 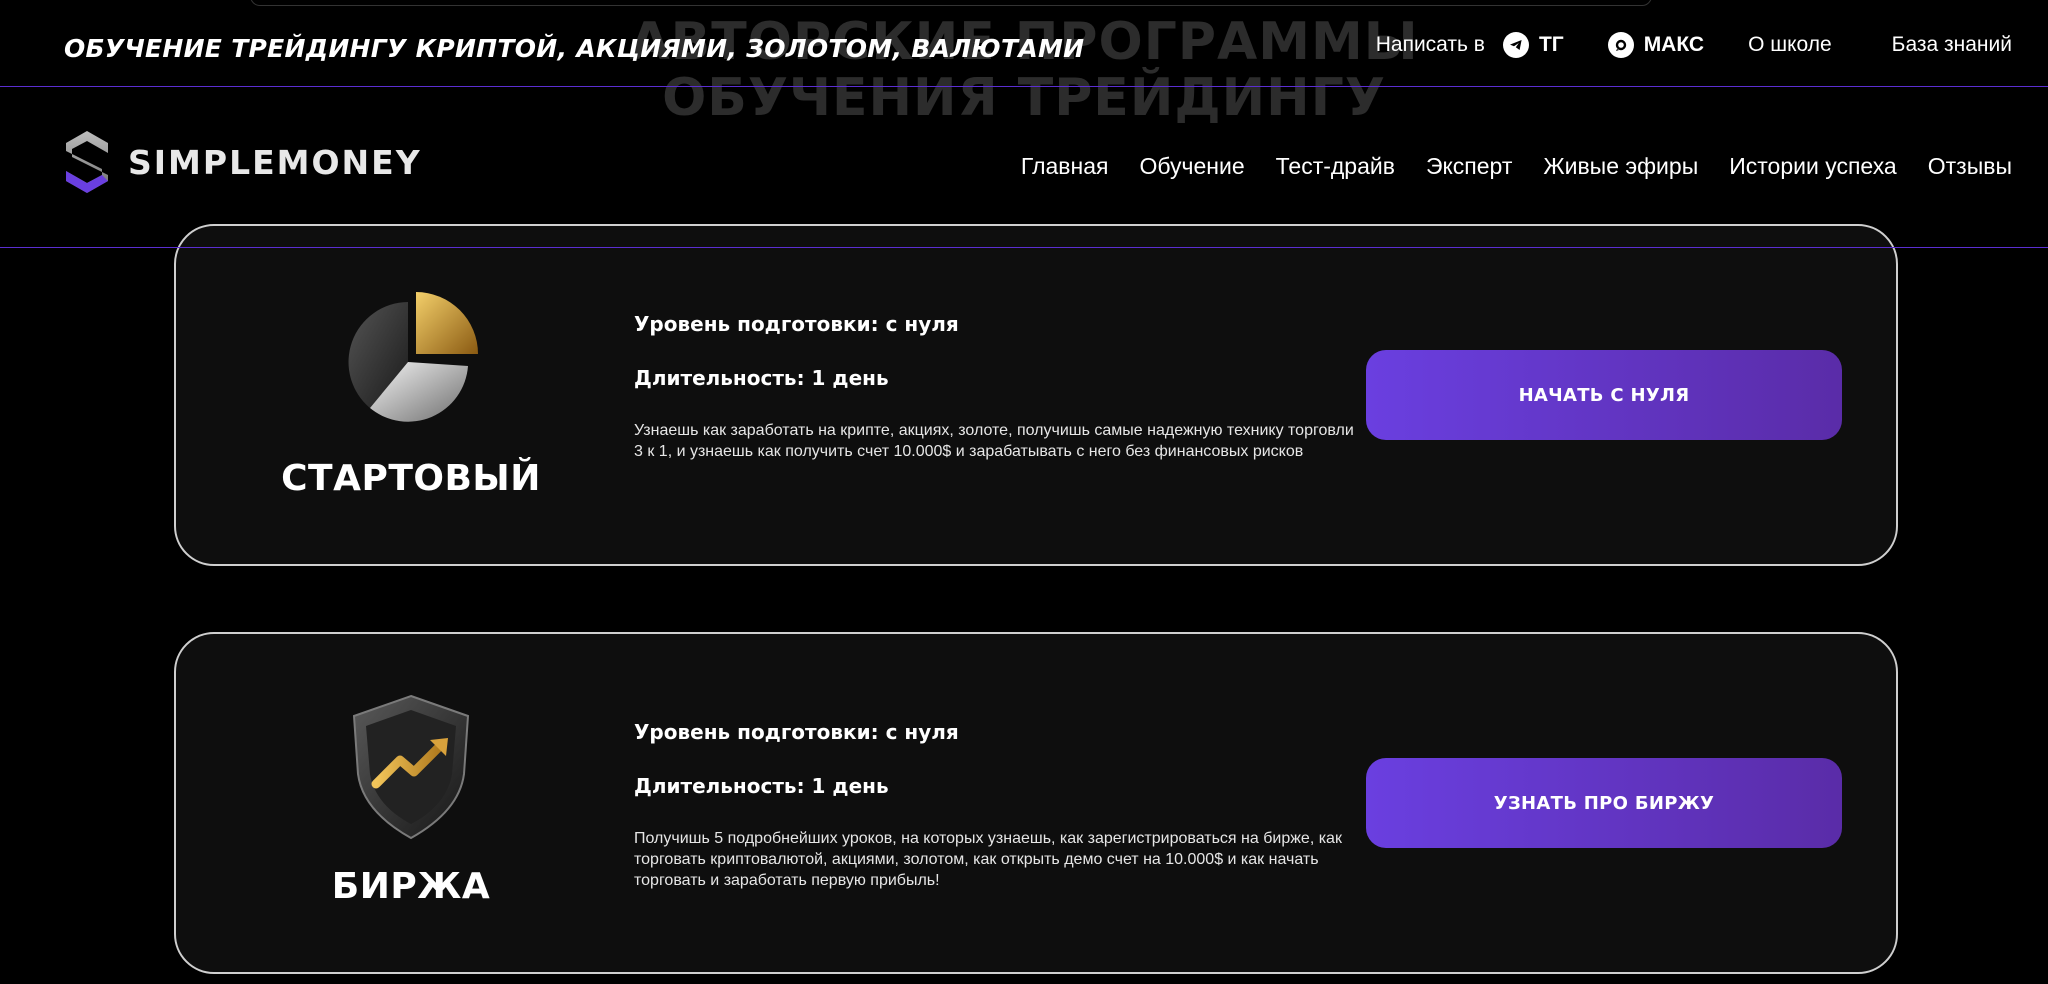 What do you see at coordinates (1533, 45) in the screenshot?
I see `telegram-link: ТГ` at bounding box center [1533, 45].